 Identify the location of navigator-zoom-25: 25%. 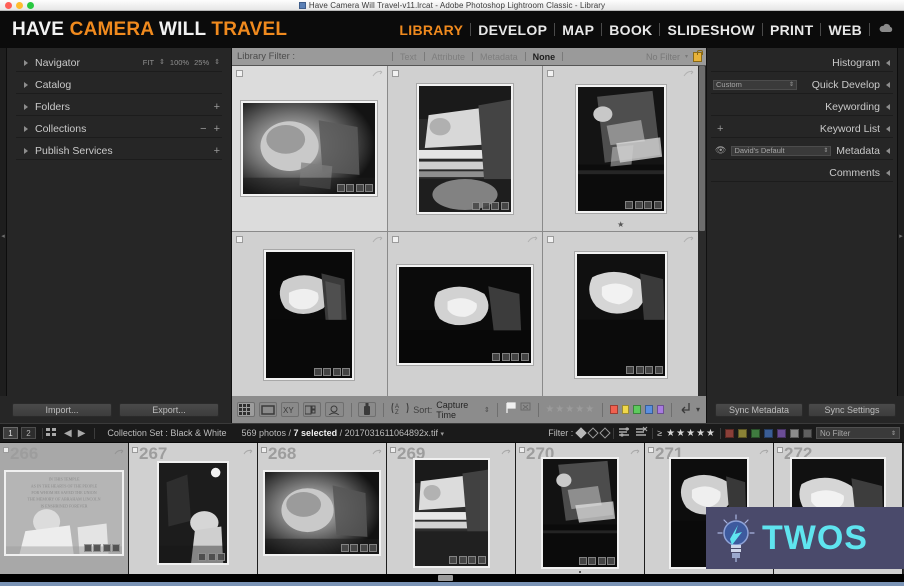
(201, 62).